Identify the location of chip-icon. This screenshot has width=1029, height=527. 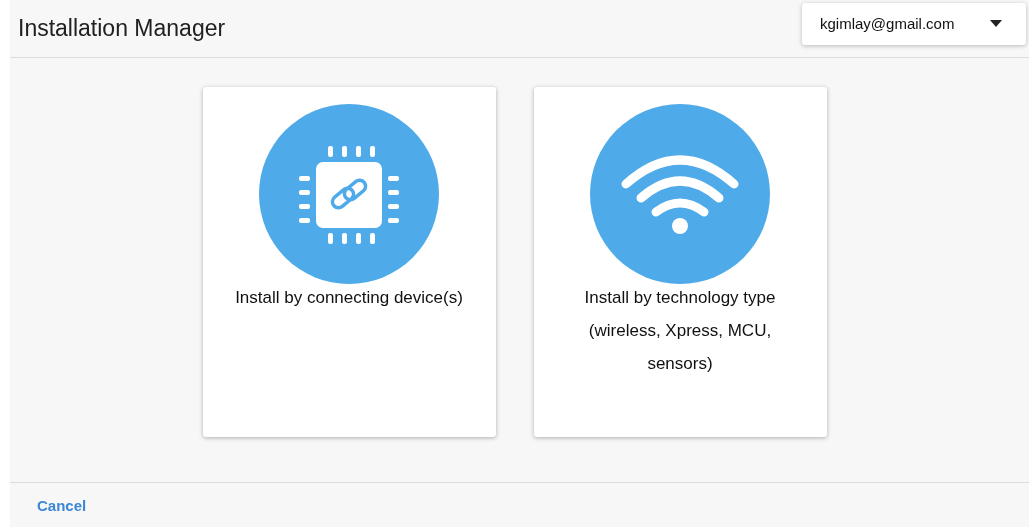
(349, 194).